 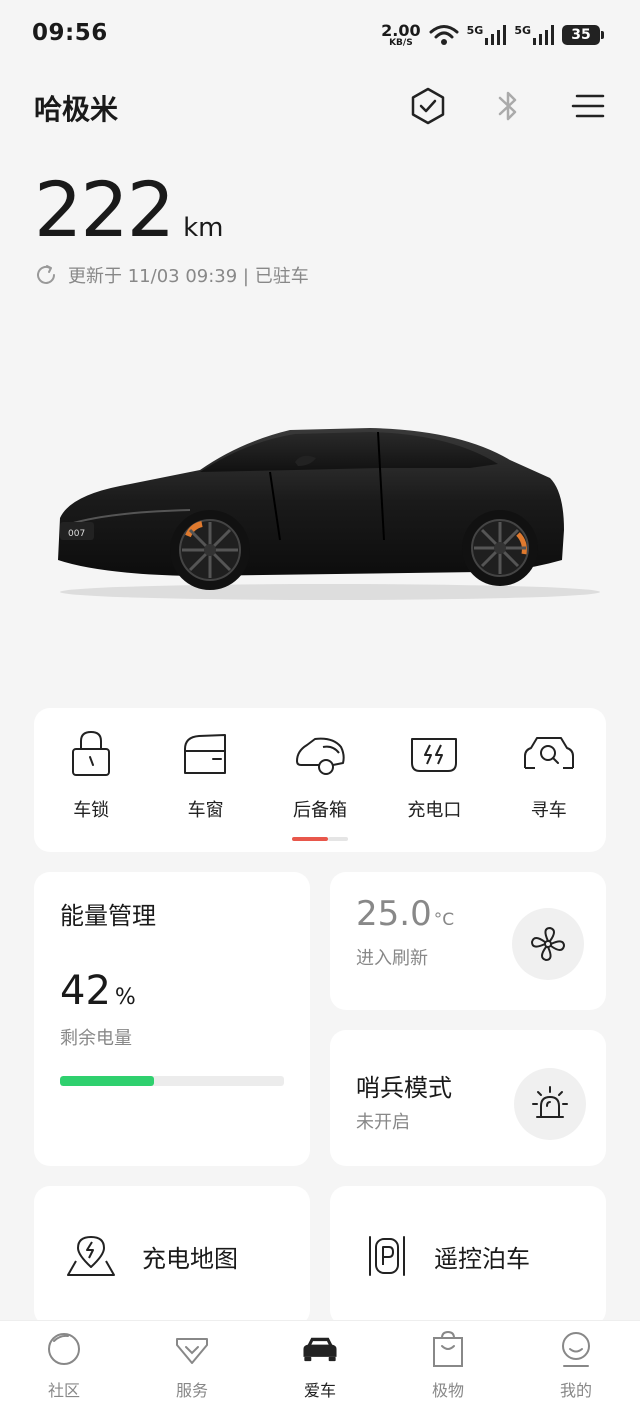 I want to click on tab-label: 服务, so click(x=191, y=1390).